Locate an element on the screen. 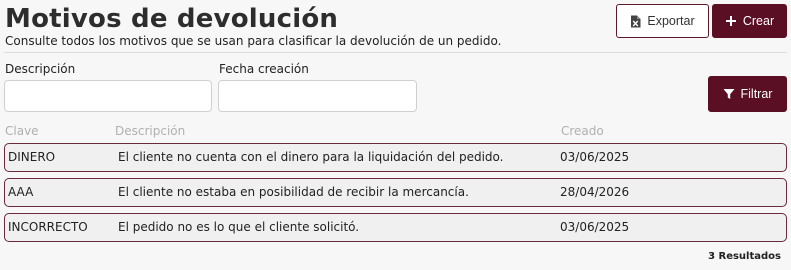 The image size is (791, 270). header-divider is located at coordinates (395, 52).